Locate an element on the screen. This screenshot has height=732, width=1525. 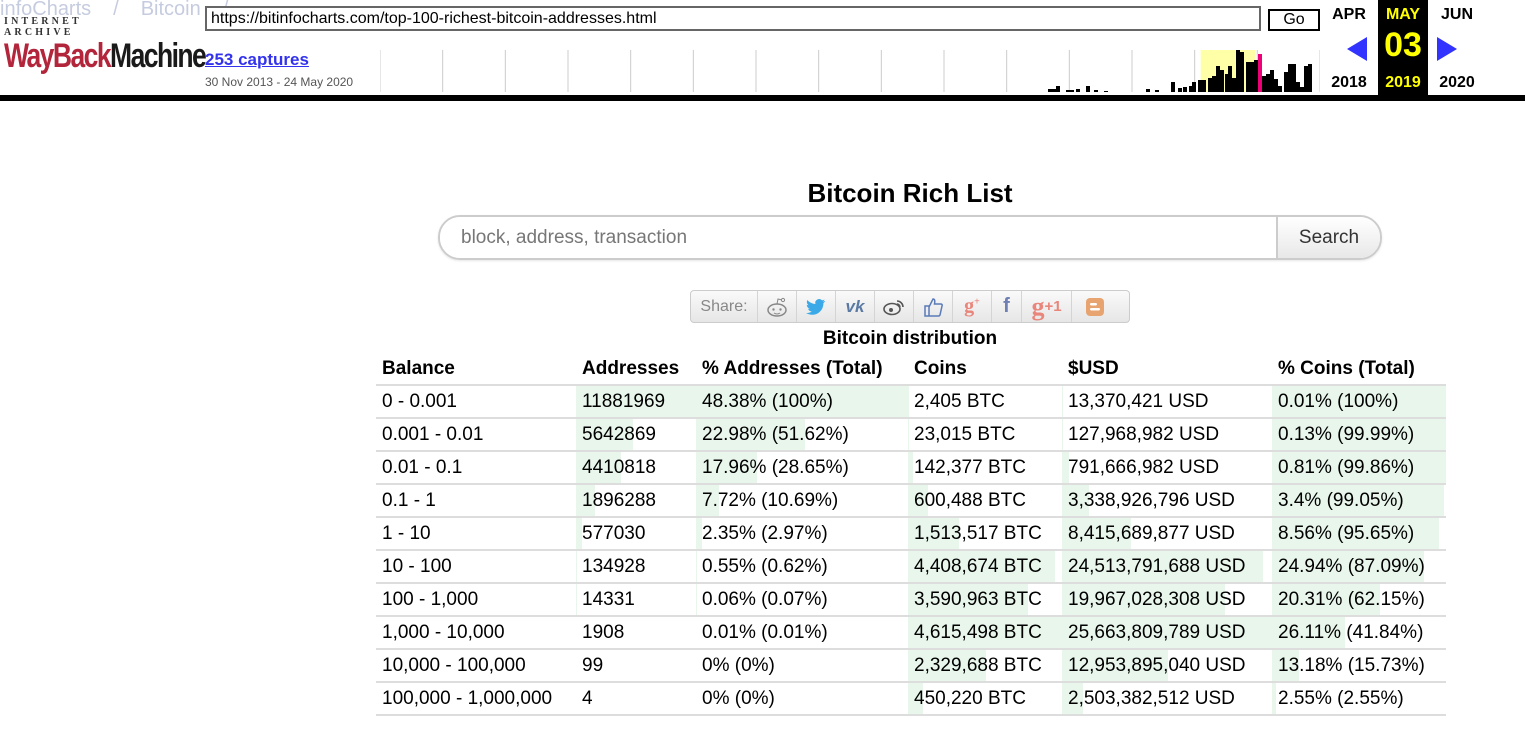
cell-pct-addresses: 17.96% (28.65%) is located at coordinates (802, 468).